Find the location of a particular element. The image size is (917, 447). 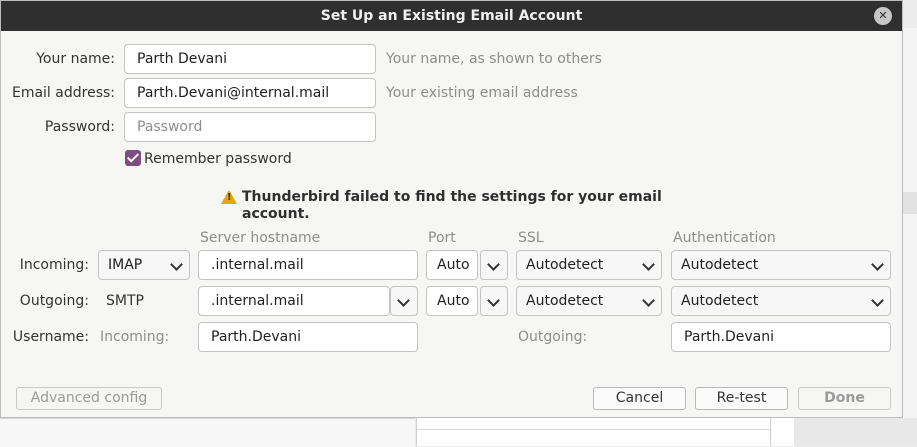

background-block is located at coordinates (910, 203).